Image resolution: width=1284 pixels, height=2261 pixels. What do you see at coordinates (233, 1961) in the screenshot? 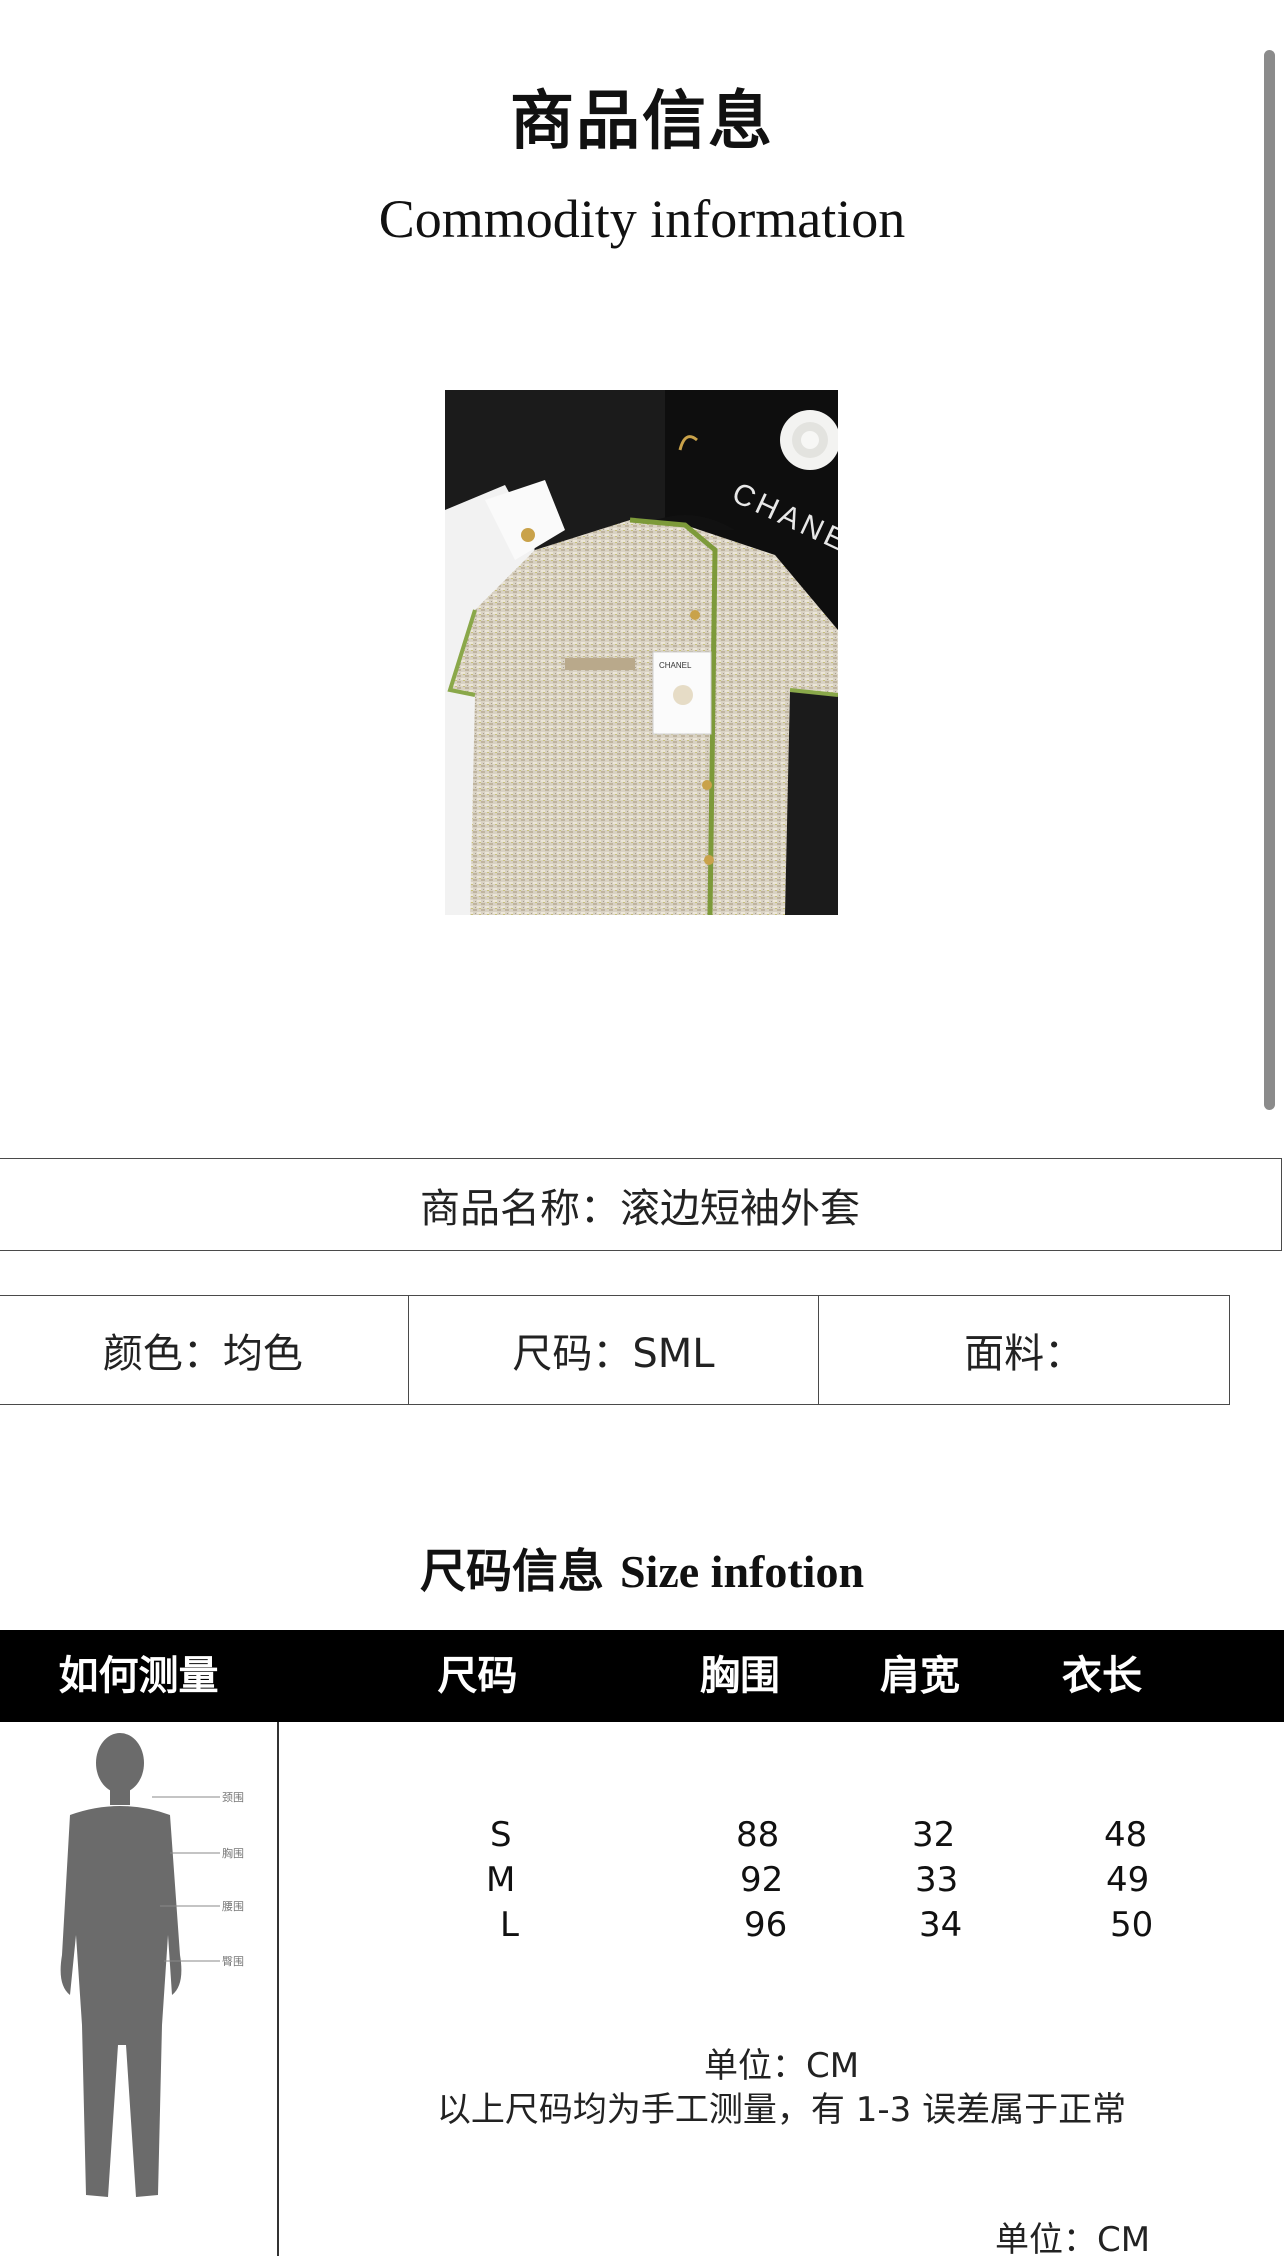
I see `measure-label-hip: 臀围` at bounding box center [233, 1961].